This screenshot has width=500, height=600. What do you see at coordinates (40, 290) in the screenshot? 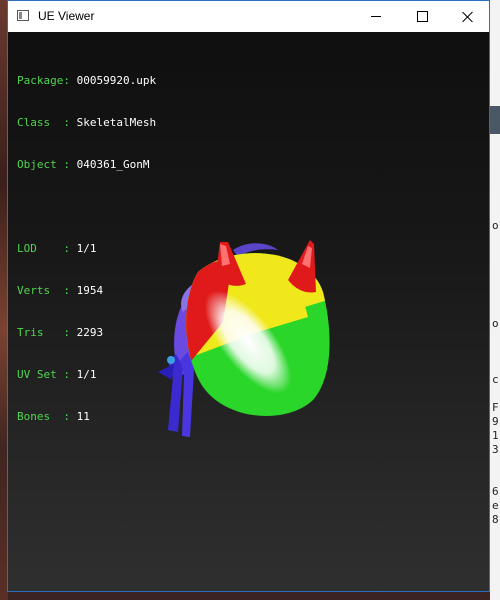
I see `info-key: Verts` at bounding box center [40, 290].